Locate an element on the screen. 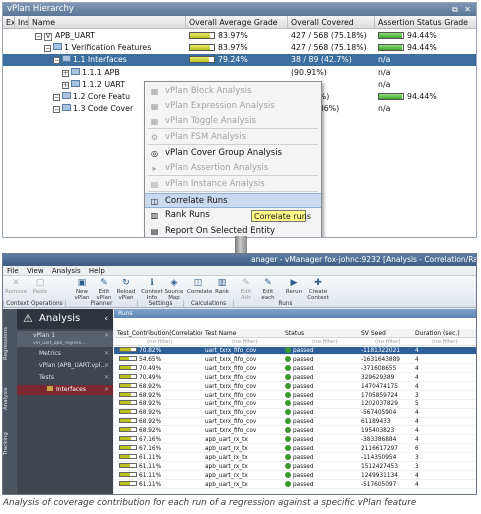 This screenshot has width=481, height=514. toolbar-button-context-info: ℹ Context Info is located at coordinates (152, 289).